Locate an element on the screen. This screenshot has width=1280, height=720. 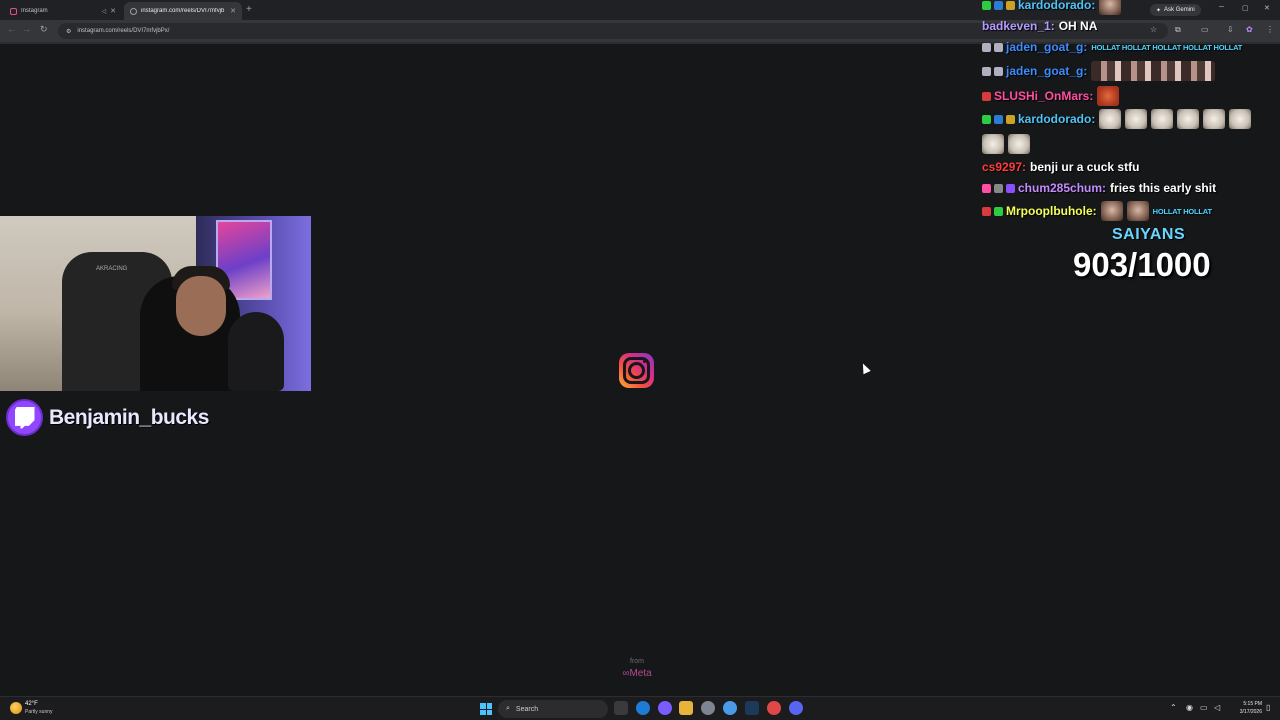
globe-favicon-icon is located at coordinates (133, 11).